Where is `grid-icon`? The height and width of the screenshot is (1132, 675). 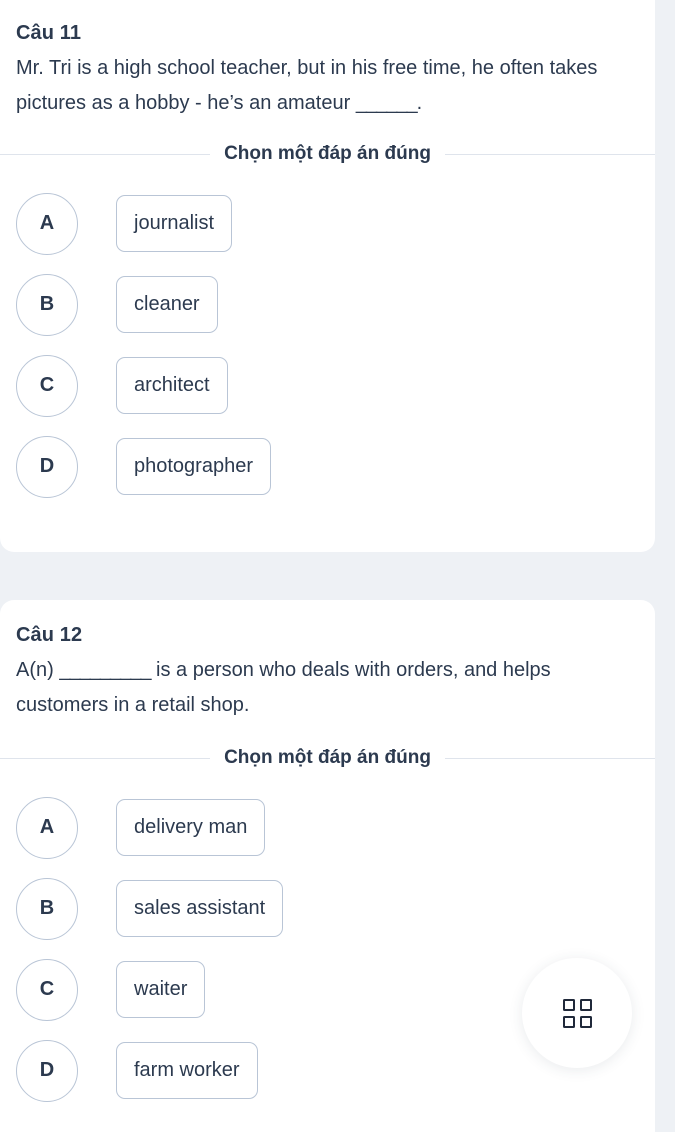
grid-icon is located at coordinates (577, 1013).